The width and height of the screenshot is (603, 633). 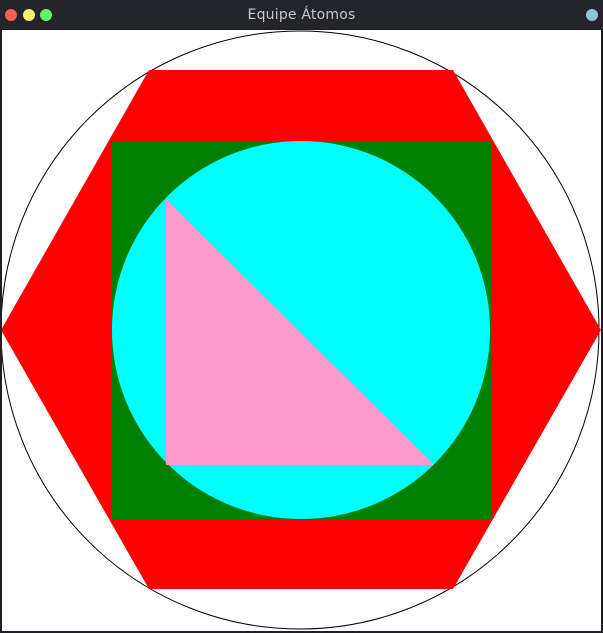 I want to click on window-title: Equipe Átomos, so click(x=301, y=15).